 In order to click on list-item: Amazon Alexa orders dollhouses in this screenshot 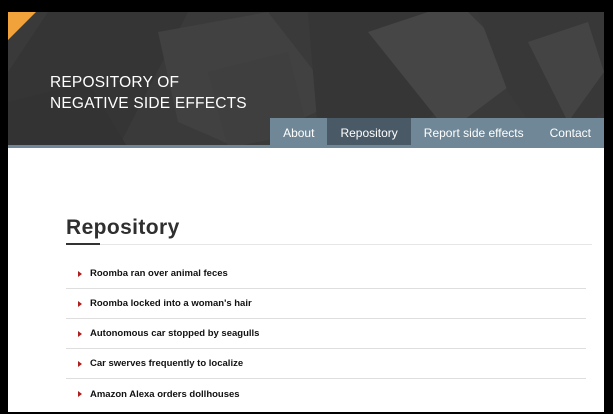, I will do `click(326, 394)`.